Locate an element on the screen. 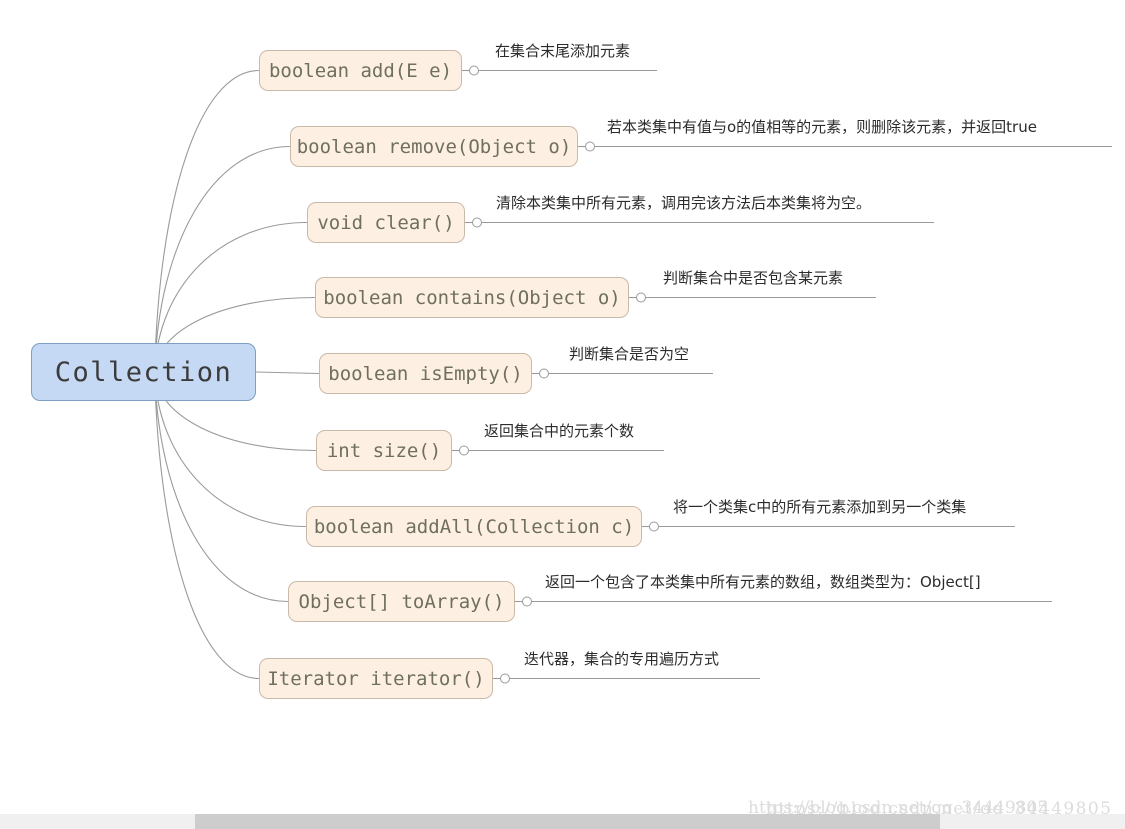 This screenshot has height=829, width=1125. method-note: 迭代器，集合的专用遍历方式 is located at coordinates (622, 659).